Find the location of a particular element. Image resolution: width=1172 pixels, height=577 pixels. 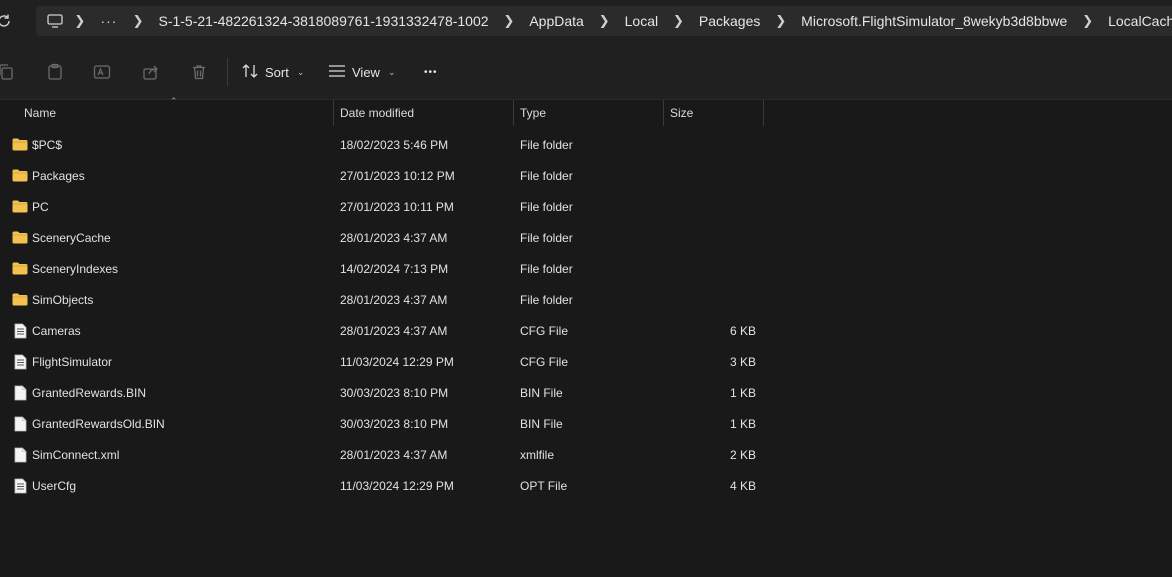

command-bar: Sort ⌄ View ⌄ ••• is located at coordinates (586, 72).